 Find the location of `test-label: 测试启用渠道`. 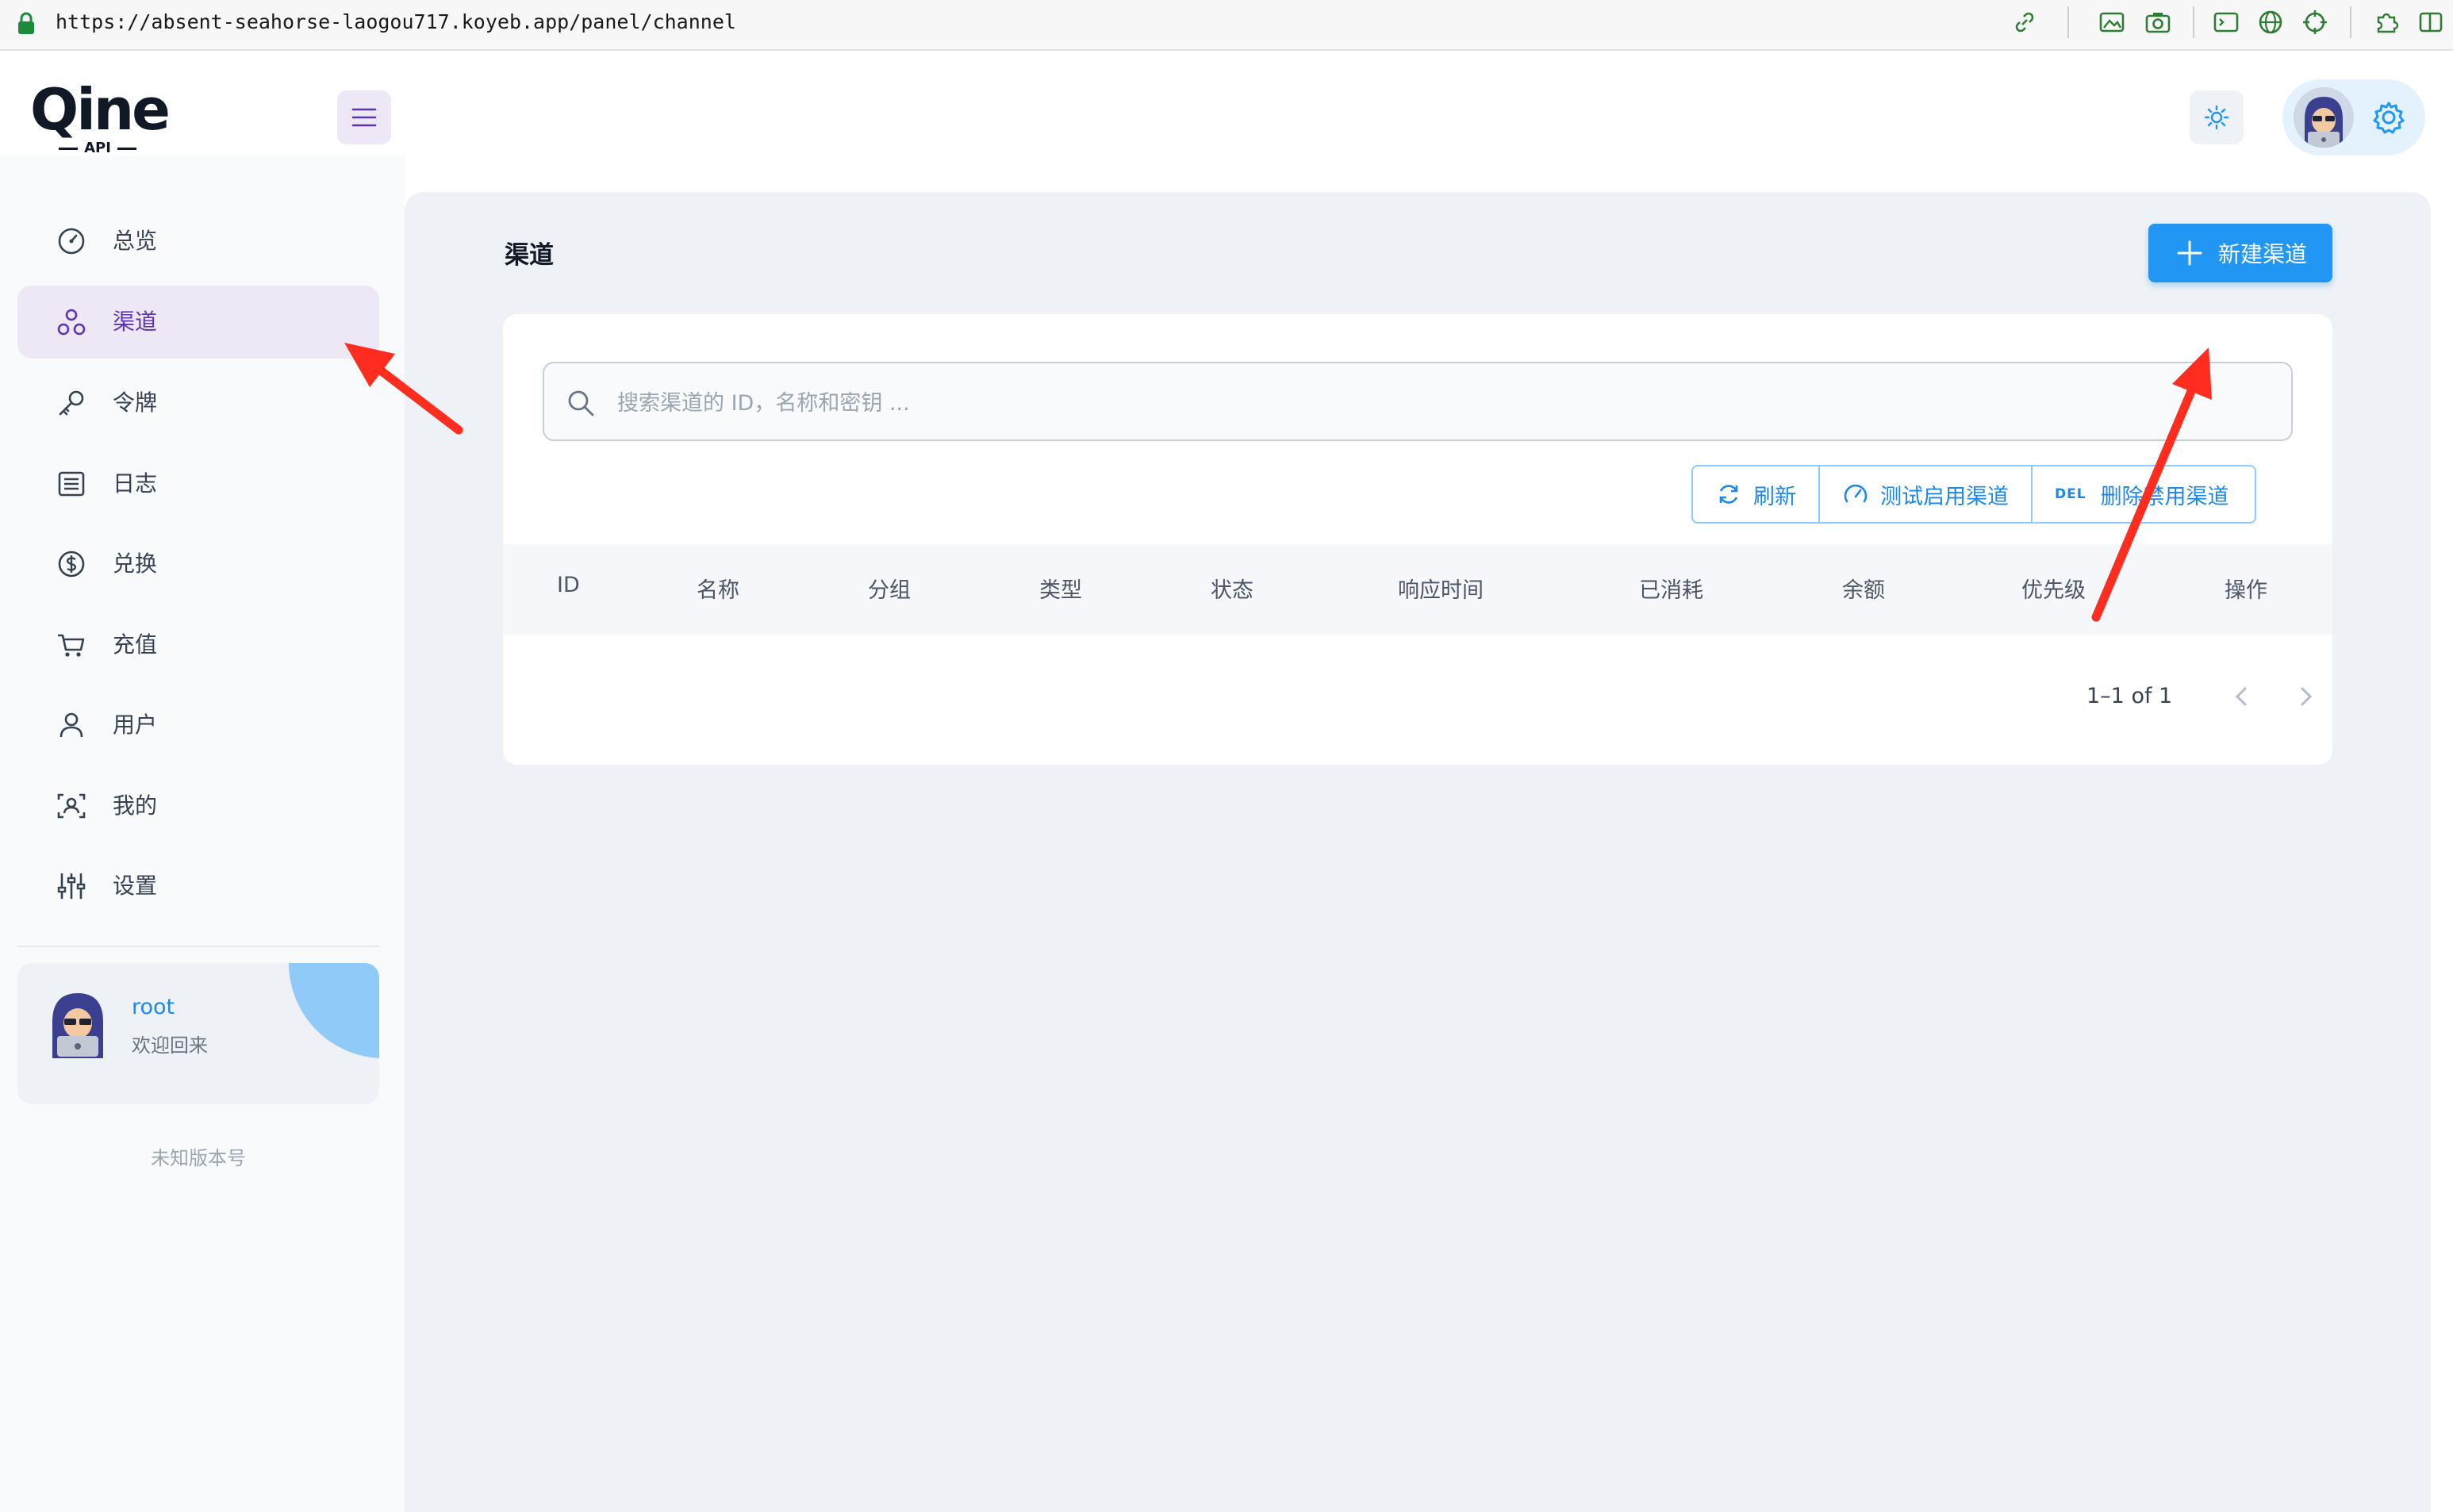

test-label: 测试启用渠道 is located at coordinates (1945, 497).